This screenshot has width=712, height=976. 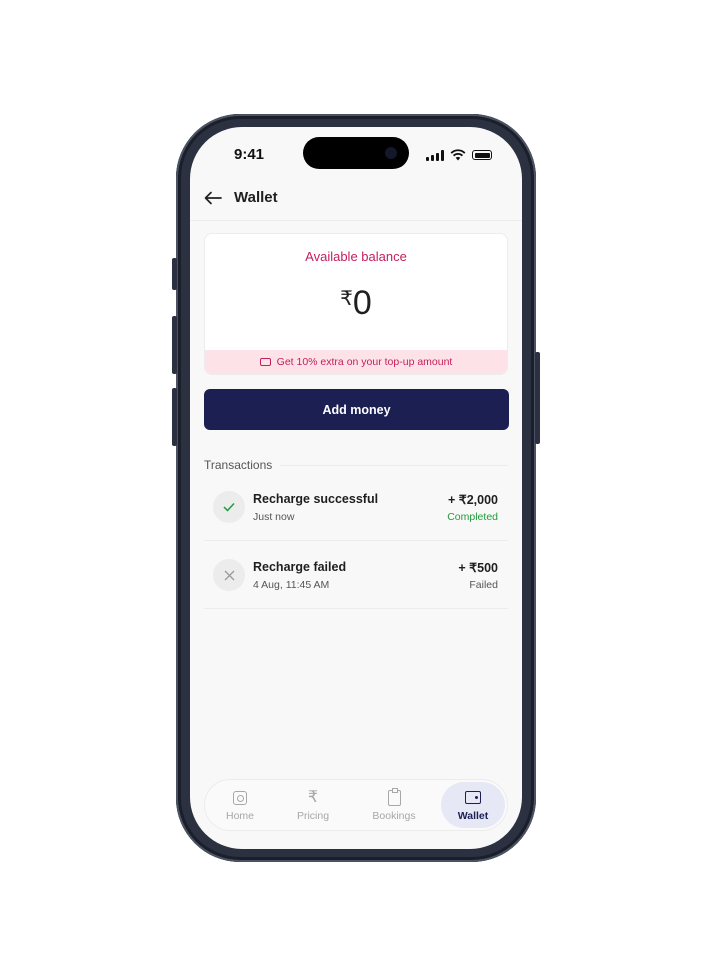 I want to click on wifi-icon, so click(x=458, y=155).